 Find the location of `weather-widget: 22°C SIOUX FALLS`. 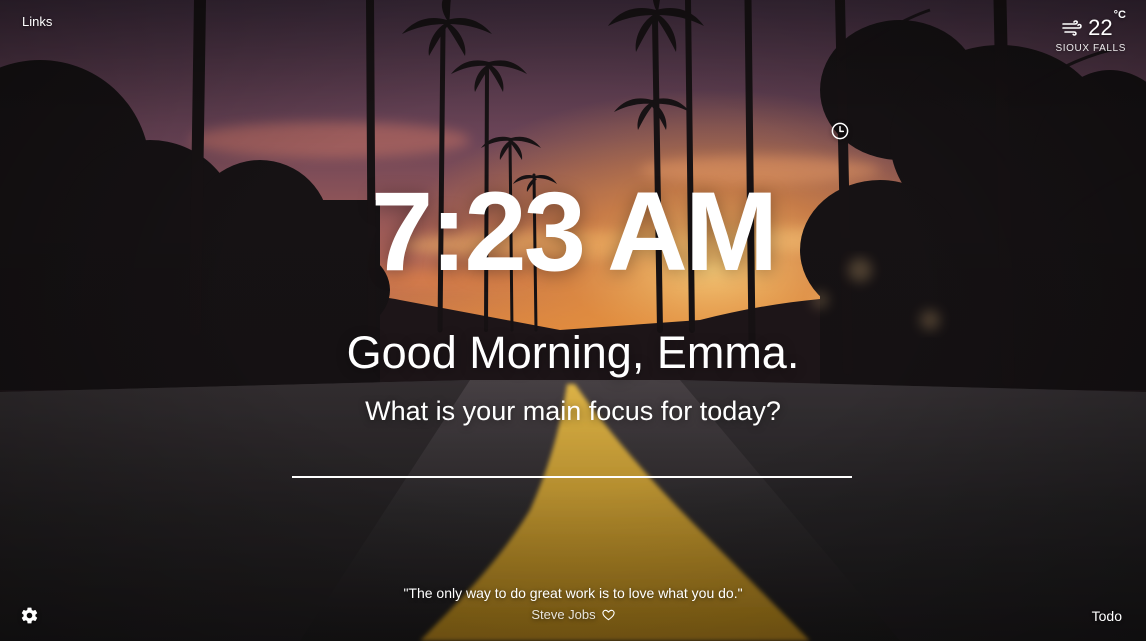

weather-widget: 22°C SIOUX FALLS is located at coordinates (1090, 31).